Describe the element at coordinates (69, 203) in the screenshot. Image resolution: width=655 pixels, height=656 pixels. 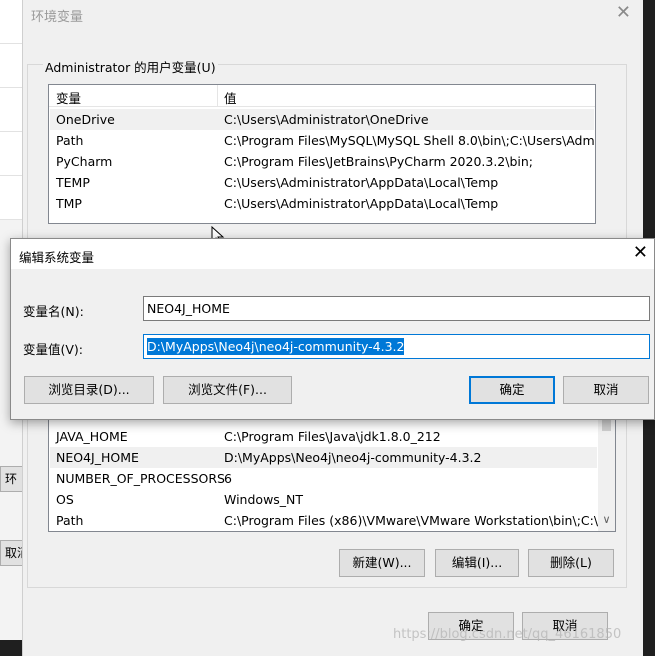
I see `variable-name: TMP` at that location.